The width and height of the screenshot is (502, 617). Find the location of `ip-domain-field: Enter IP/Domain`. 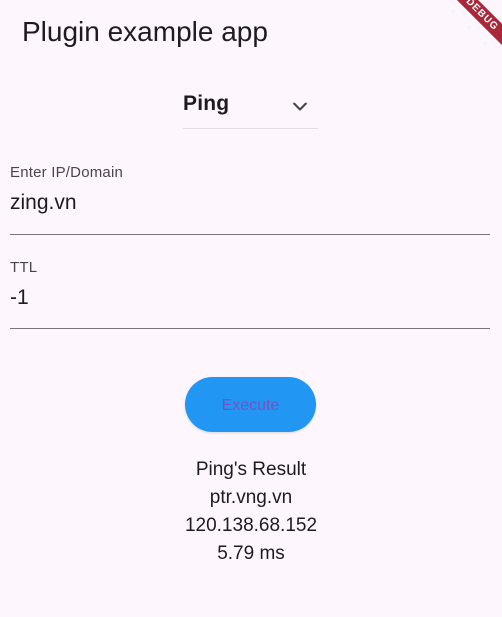

ip-domain-field: Enter IP/Domain is located at coordinates (250, 197).